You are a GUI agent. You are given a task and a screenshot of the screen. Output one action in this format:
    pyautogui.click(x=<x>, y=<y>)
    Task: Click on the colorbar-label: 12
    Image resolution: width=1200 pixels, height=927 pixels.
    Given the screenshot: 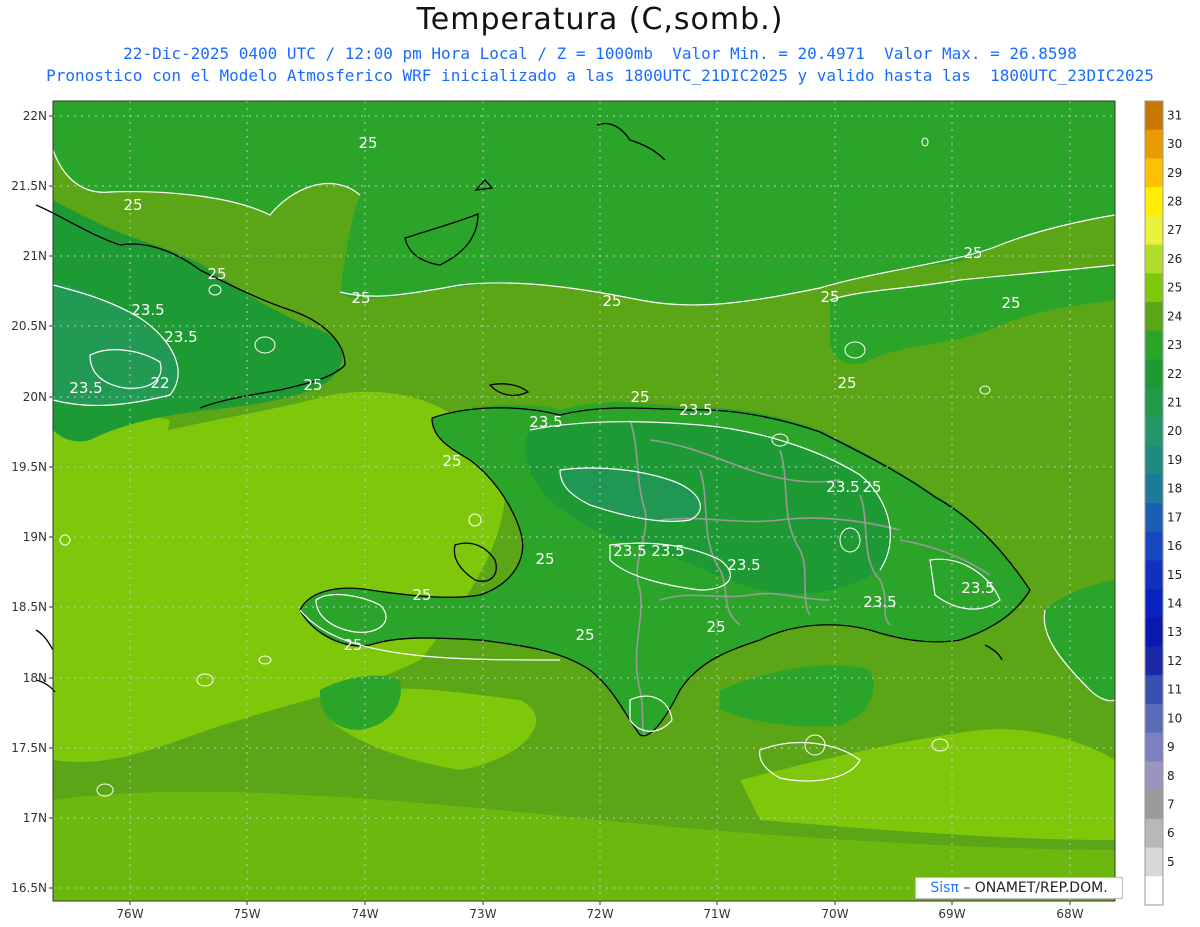 What is the action you would take?
    pyautogui.click(x=1174, y=661)
    